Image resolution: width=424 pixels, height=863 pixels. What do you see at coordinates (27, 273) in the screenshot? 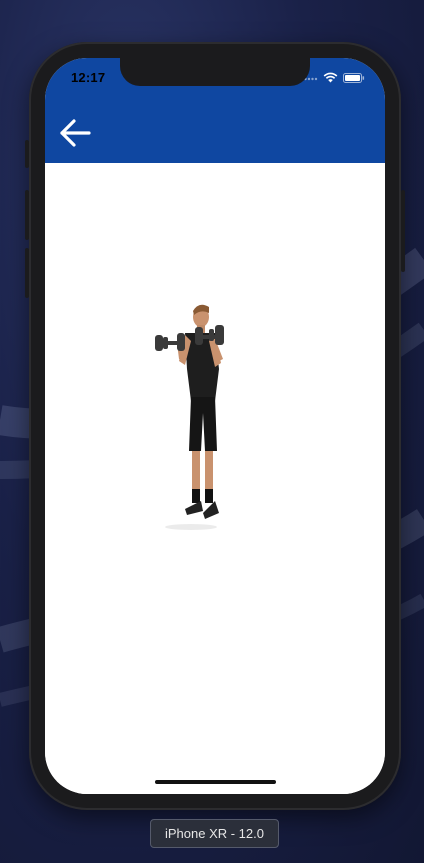
I see `volume-down-button` at bounding box center [27, 273].